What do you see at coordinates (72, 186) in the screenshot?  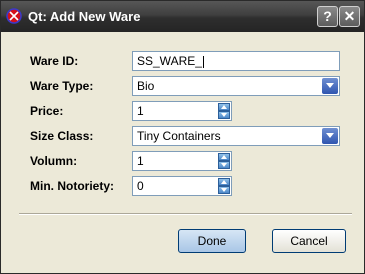 I see `min-notoriety-label: Min. Notoriety:` at bounding box center [72, 186].